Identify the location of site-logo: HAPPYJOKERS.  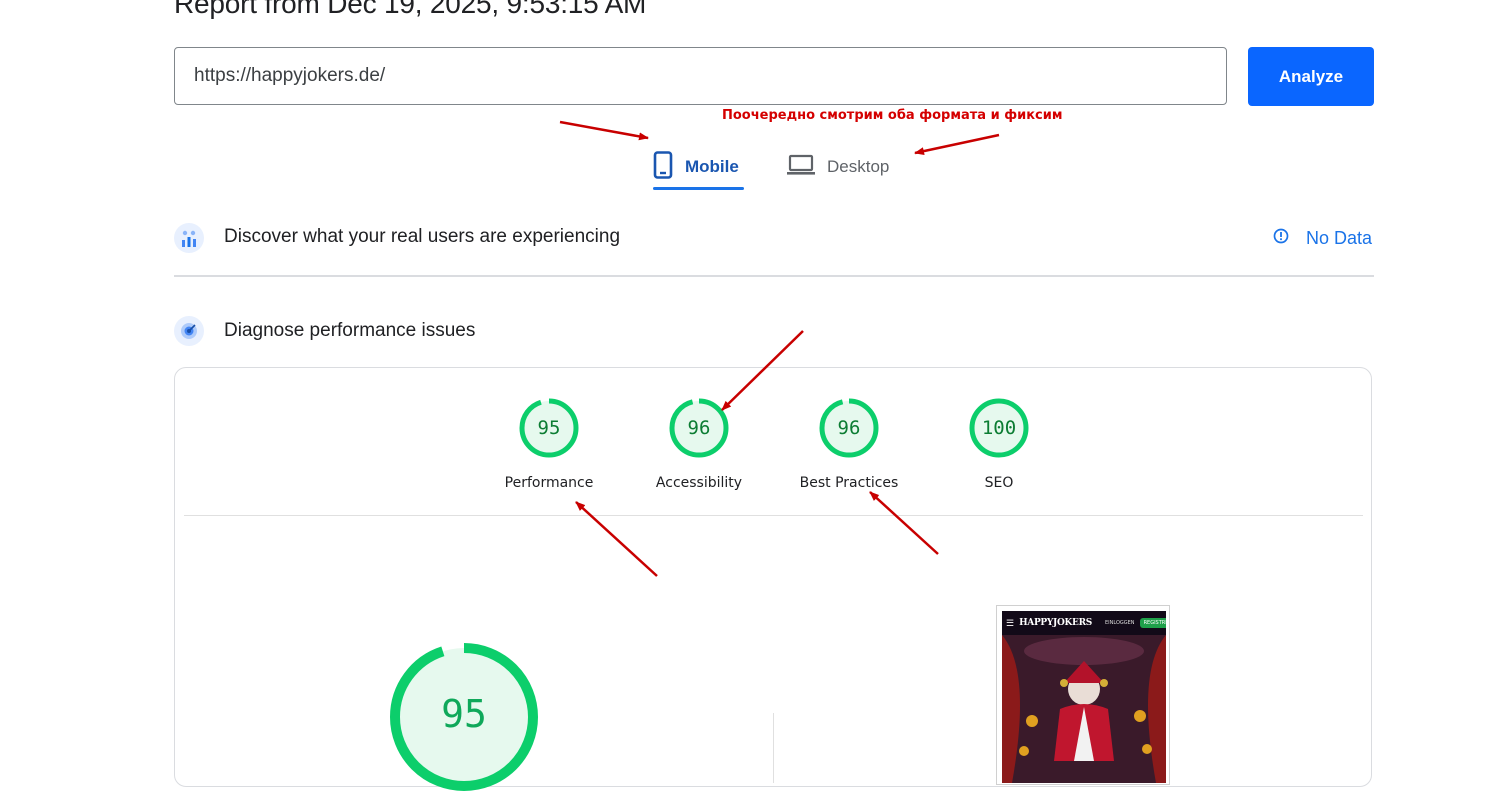
(1055, 623).